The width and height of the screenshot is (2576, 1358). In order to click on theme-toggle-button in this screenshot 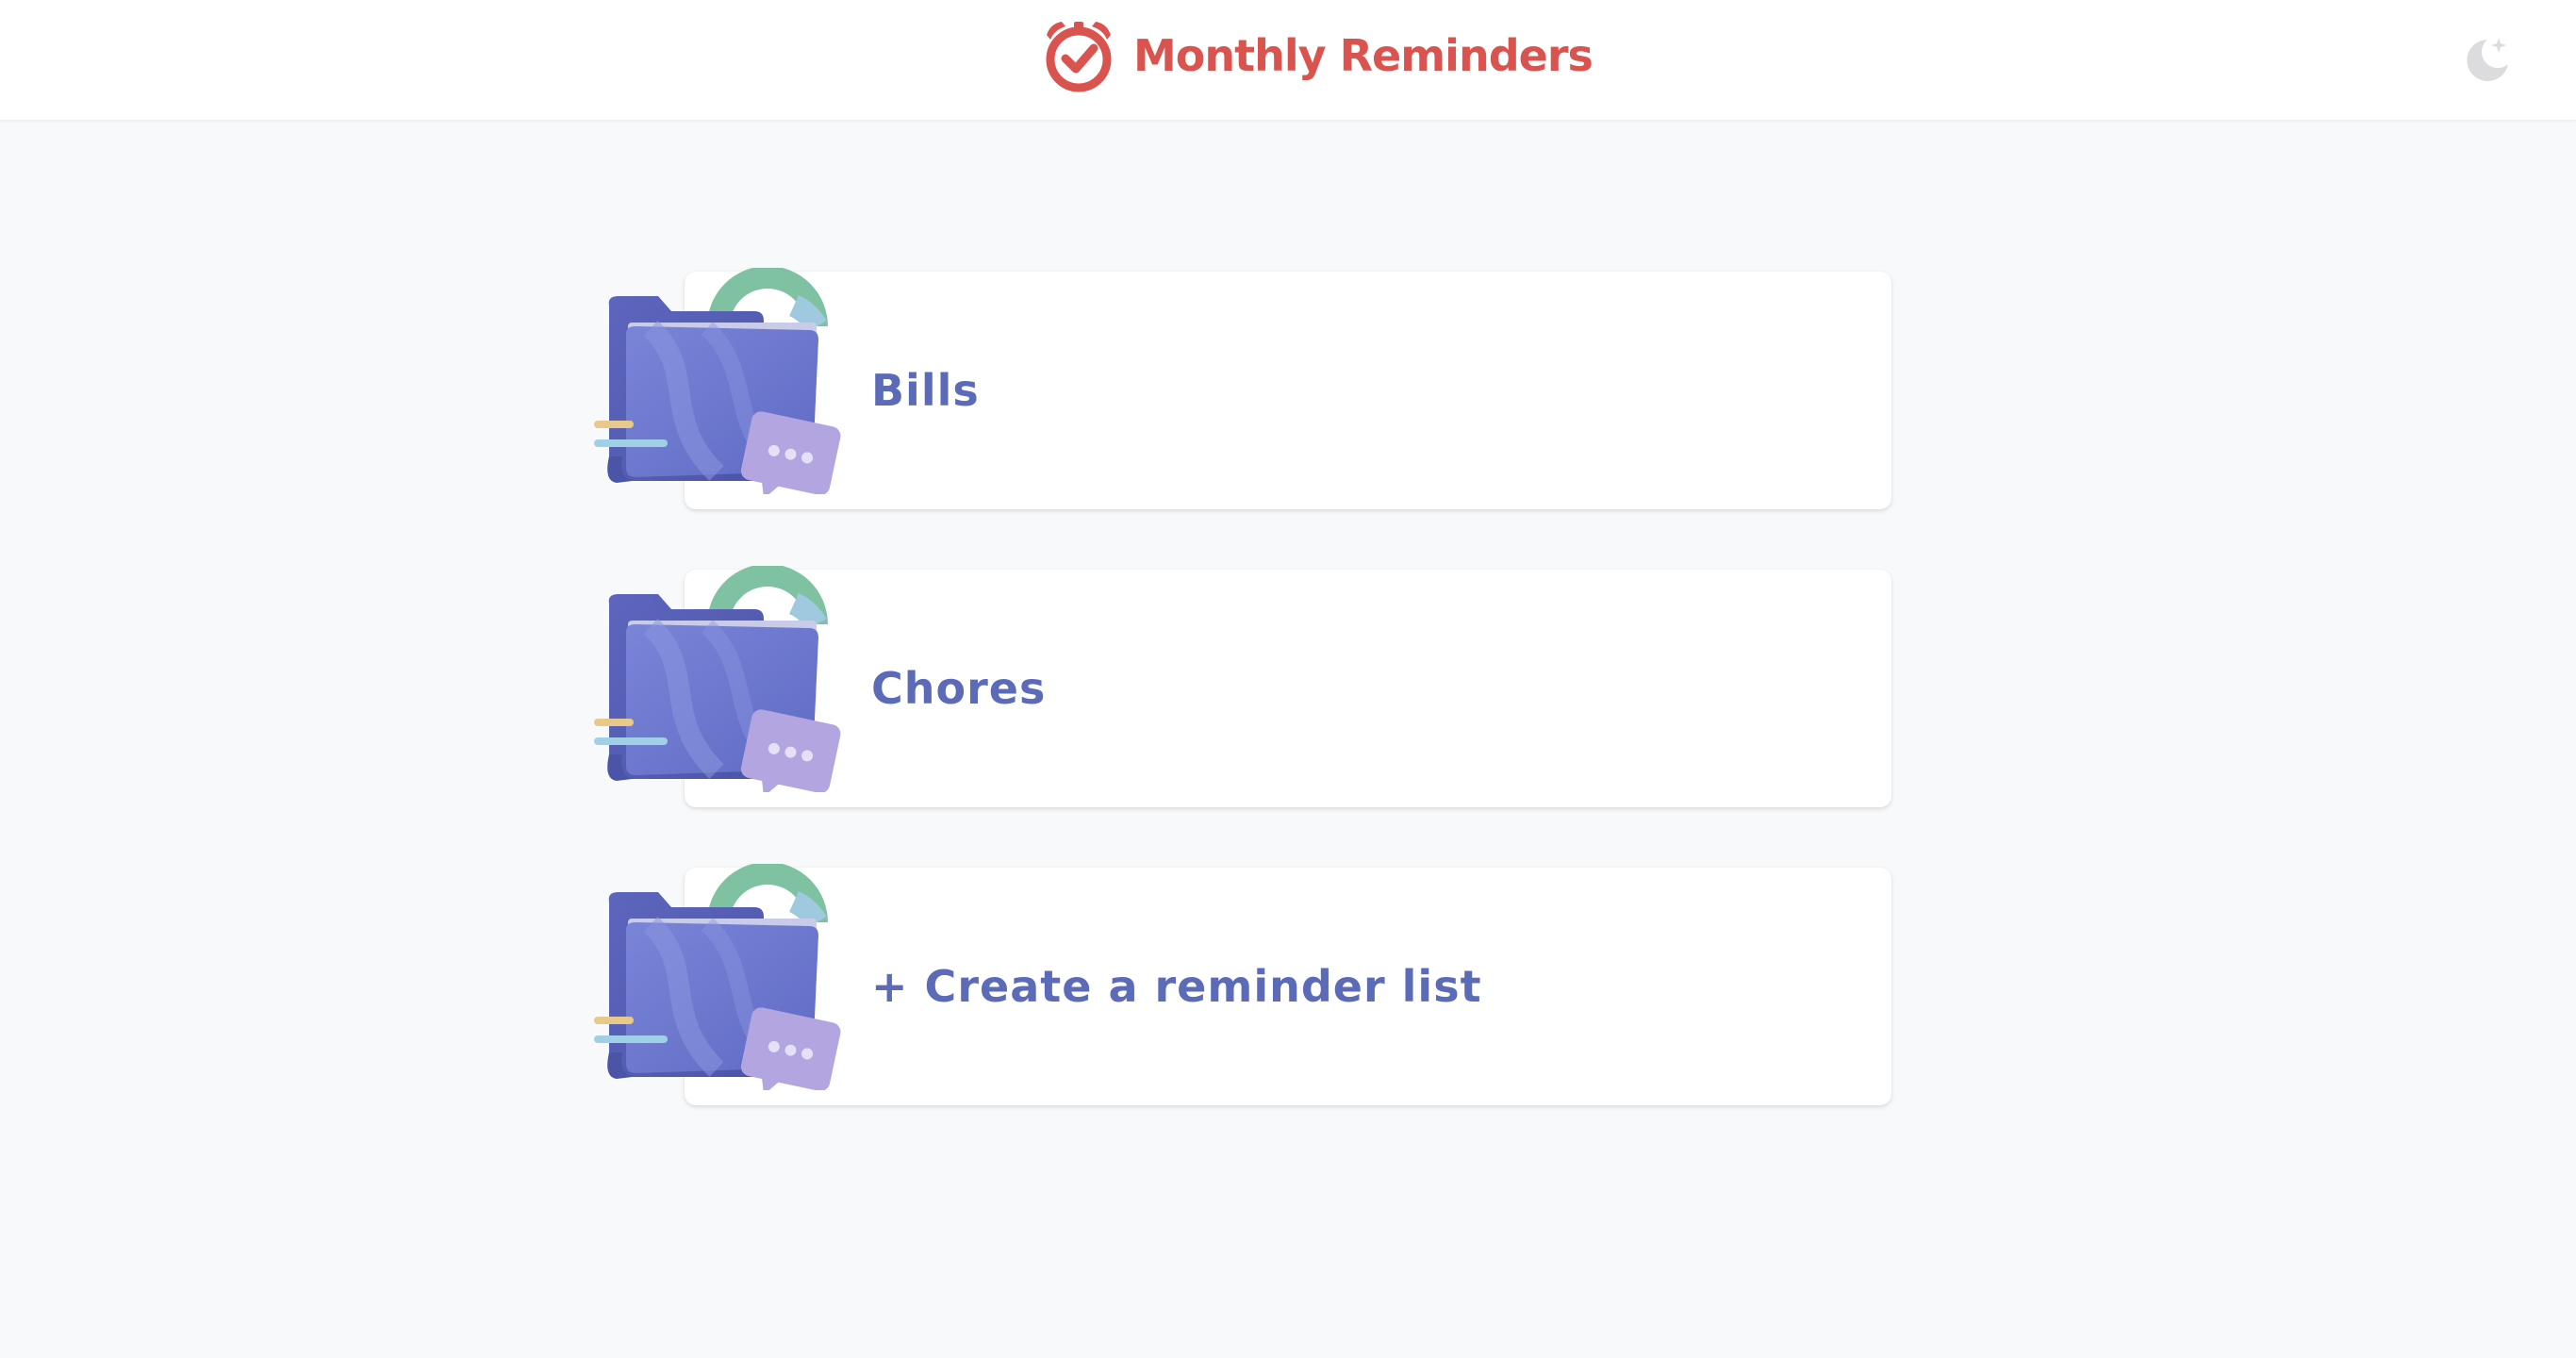, I will do `click(2486, 59)`.